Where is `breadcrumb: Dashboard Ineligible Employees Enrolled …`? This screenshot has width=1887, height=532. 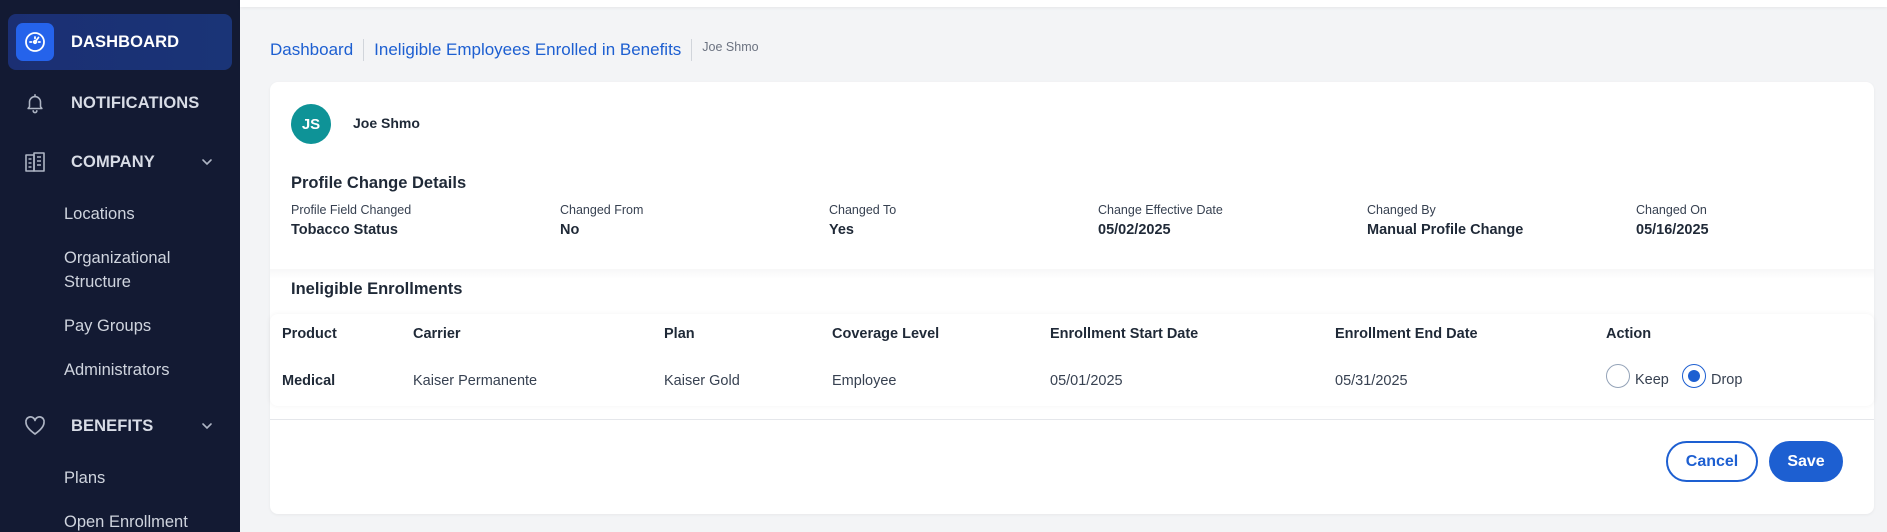
breadcrumb: Dashboard Ineligible Employees Enrolled … is located at coordinates (514, 50).